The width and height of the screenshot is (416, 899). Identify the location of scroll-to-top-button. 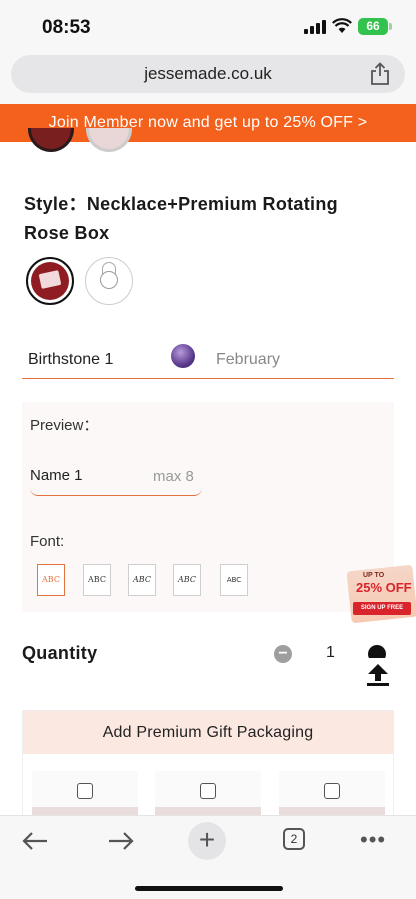
(378, 673).